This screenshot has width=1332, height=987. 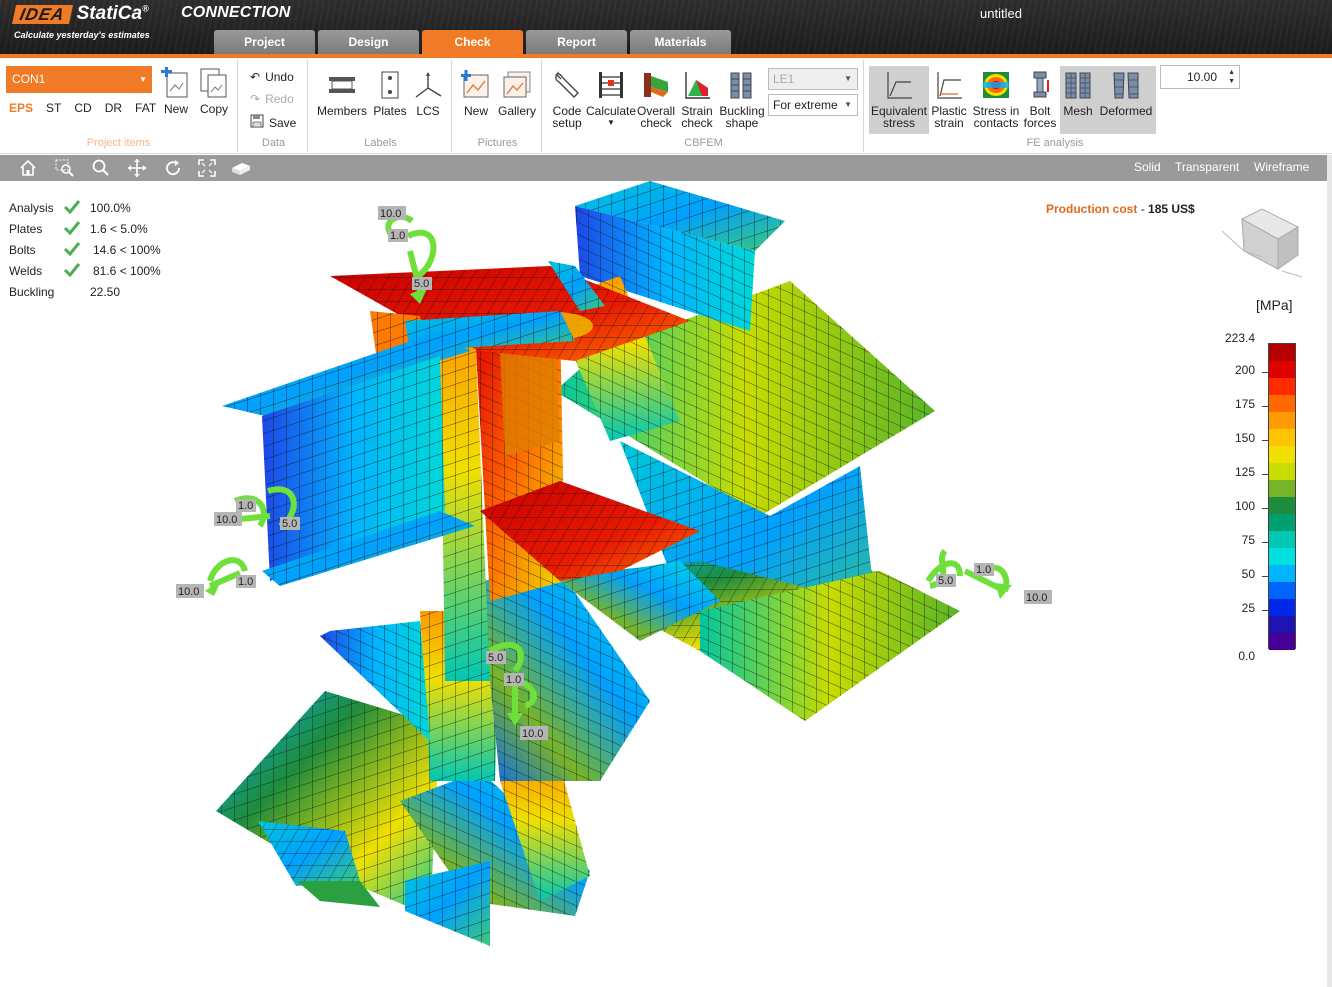 What do you see at coordinates (72, 208) in the screenshot?
I see `check-ok-icon` at bounding box center [72, 208].